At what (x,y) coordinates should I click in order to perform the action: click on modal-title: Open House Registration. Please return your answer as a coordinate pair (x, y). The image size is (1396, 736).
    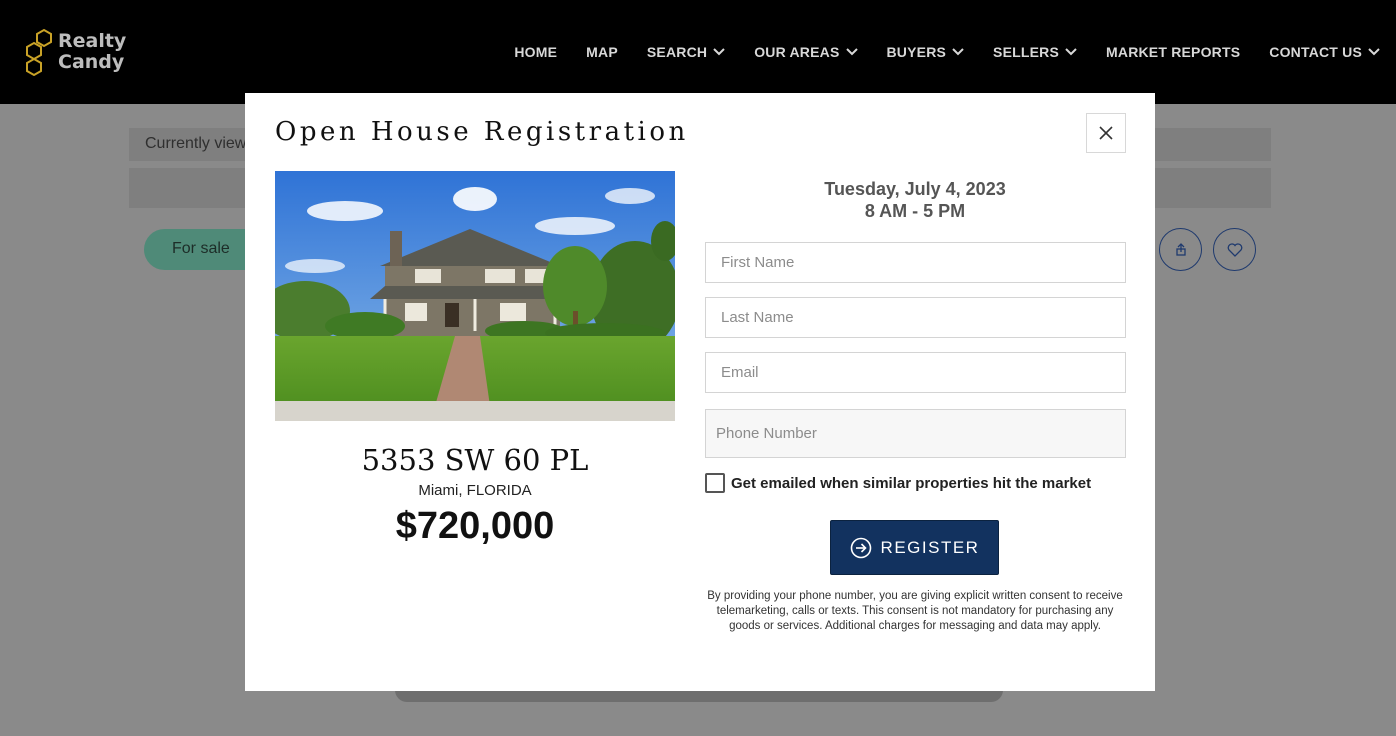
    Looking at the image, I should click on (482, 132).